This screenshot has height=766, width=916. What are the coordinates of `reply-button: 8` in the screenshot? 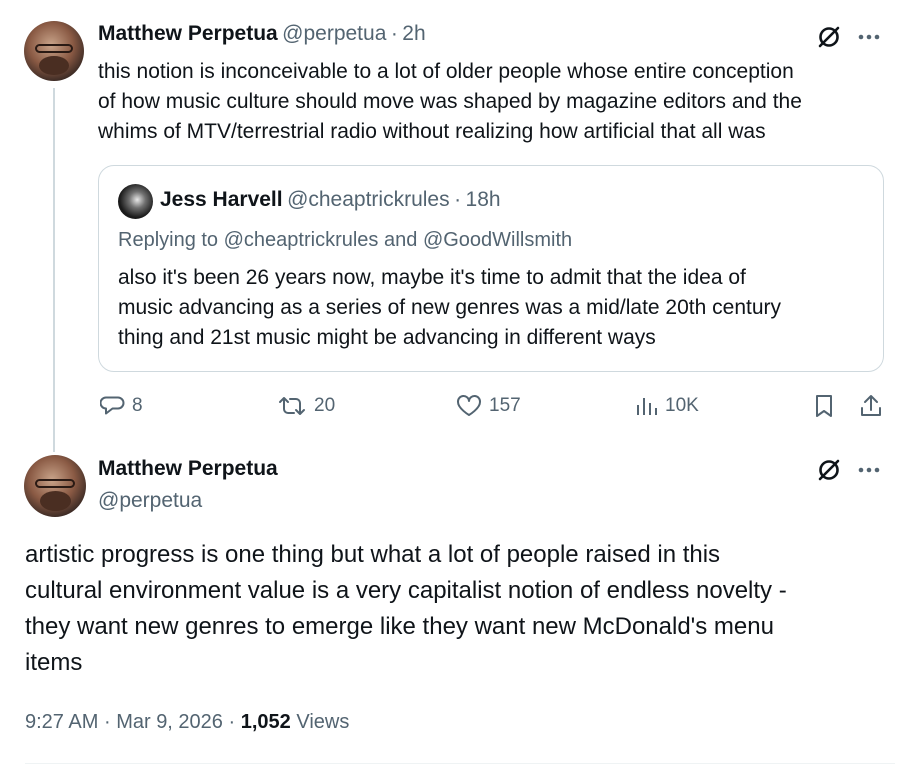 It's located at (121, 406).